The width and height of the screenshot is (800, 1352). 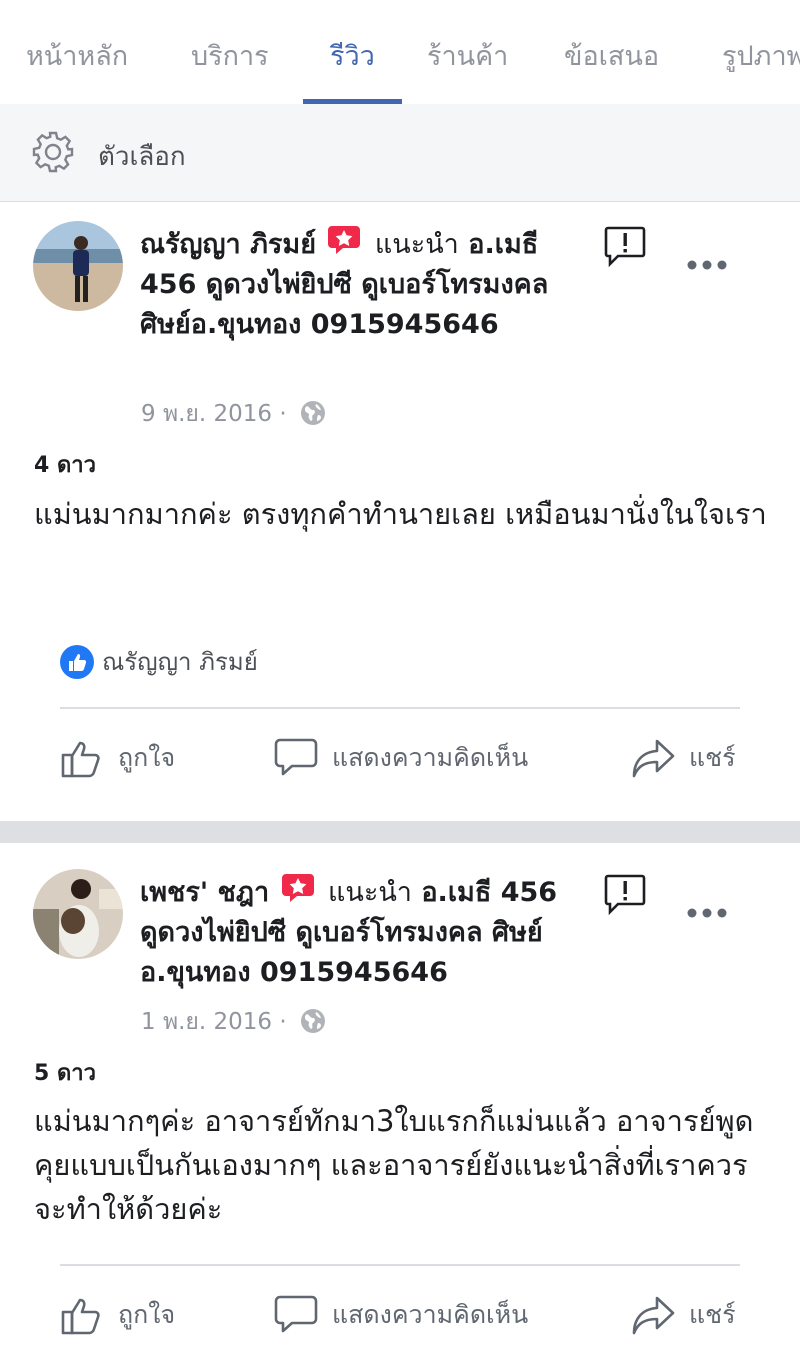 What do you see at coordinates (77, 55) in the screenshot?
I see `tab-home: หน้าหลัก` at bounding box center [77, 55].